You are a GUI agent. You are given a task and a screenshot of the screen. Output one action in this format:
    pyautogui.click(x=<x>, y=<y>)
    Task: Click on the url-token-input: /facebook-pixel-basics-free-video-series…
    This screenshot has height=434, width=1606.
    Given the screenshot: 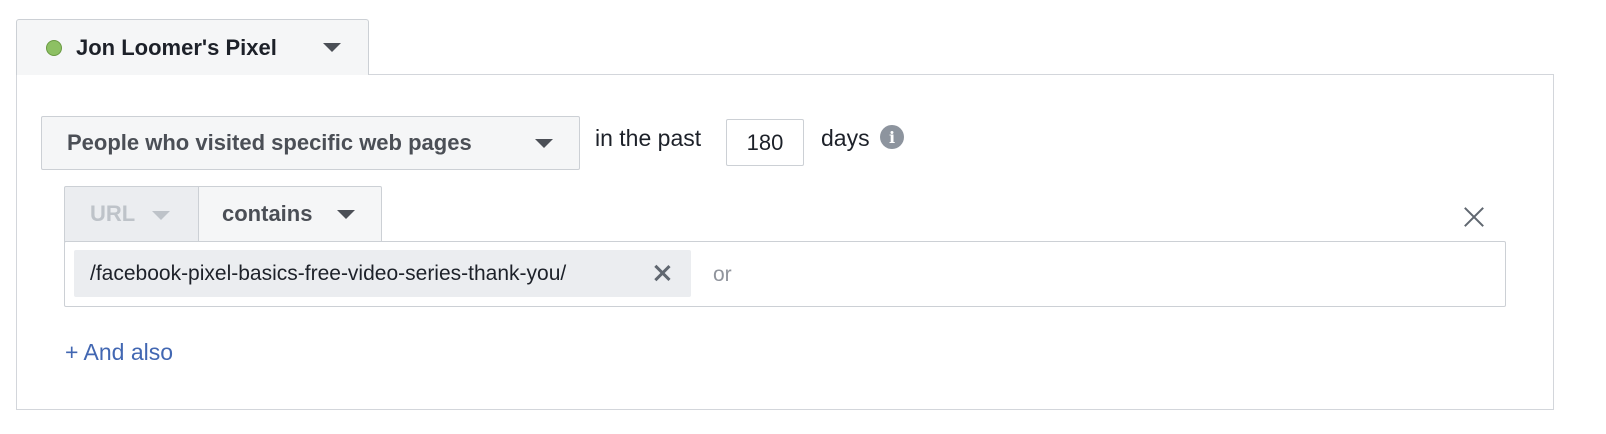 What is the action you would take?
    pyautogui.click(x=785, y=274)
    